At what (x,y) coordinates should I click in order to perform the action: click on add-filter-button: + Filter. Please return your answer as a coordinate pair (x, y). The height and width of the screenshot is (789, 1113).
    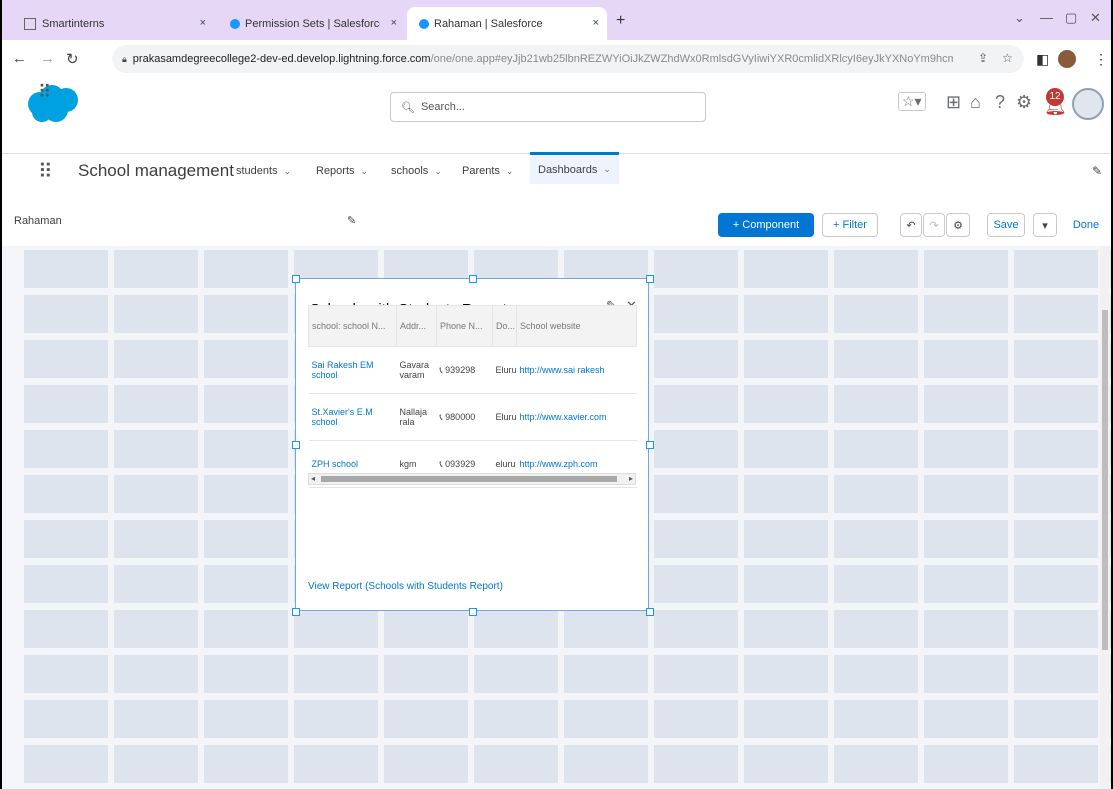
    Looking at the image, I should click on (850, 225).